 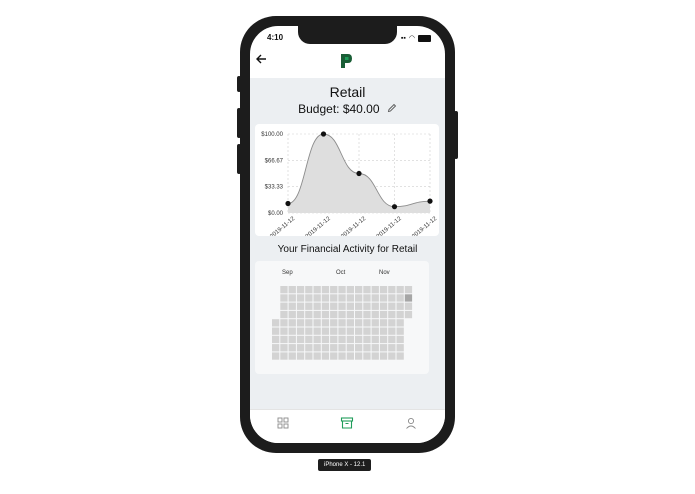 I want to click on y-tick-label: $33.33, so click(x=274, y=188).